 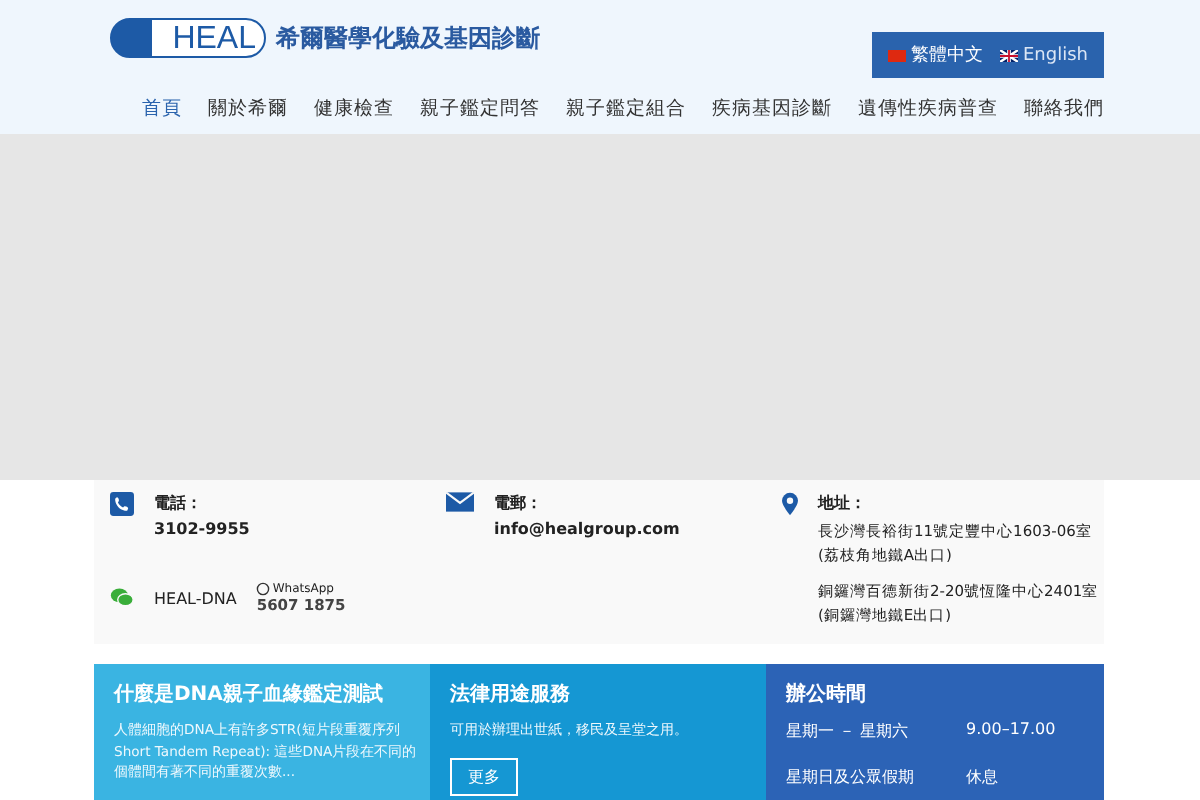 I want to click on wechat-id: HEAL-DNA, so click(x=195, y=598).